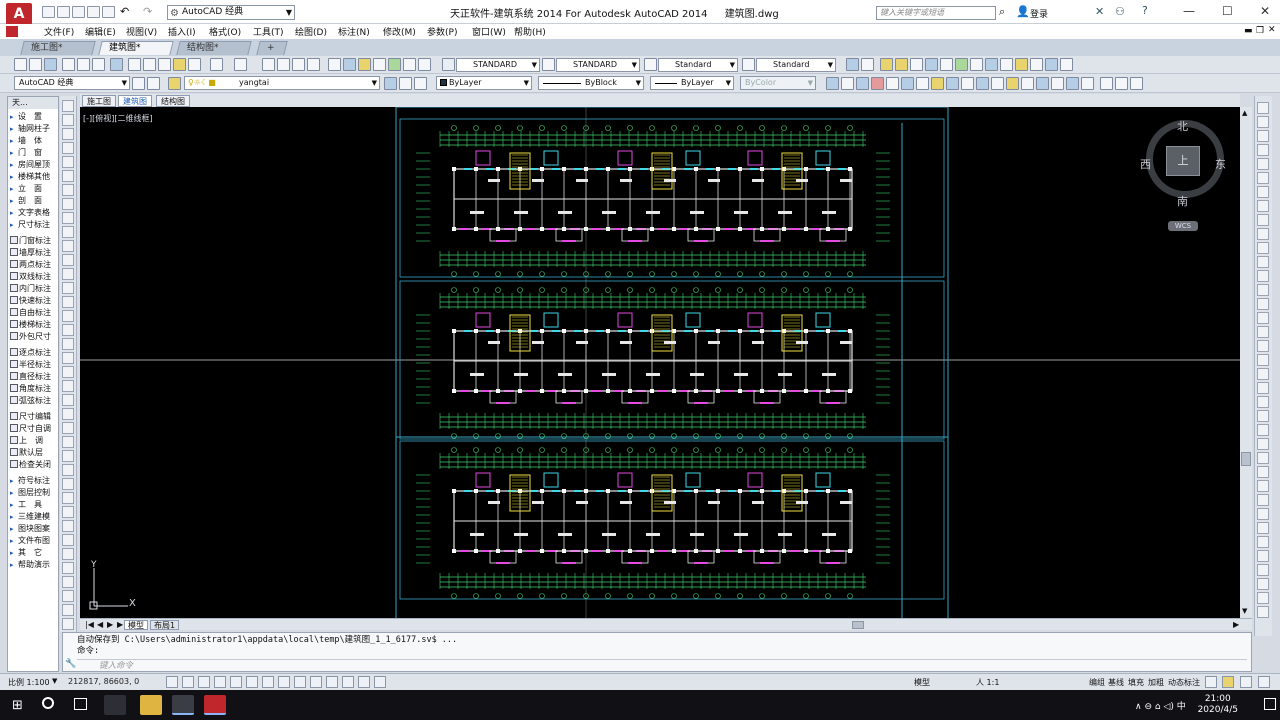 The width and height of the screenshot is (1280, 720). I want to click on palette-item: ▸ 轴网柱子, so click(35, 129).